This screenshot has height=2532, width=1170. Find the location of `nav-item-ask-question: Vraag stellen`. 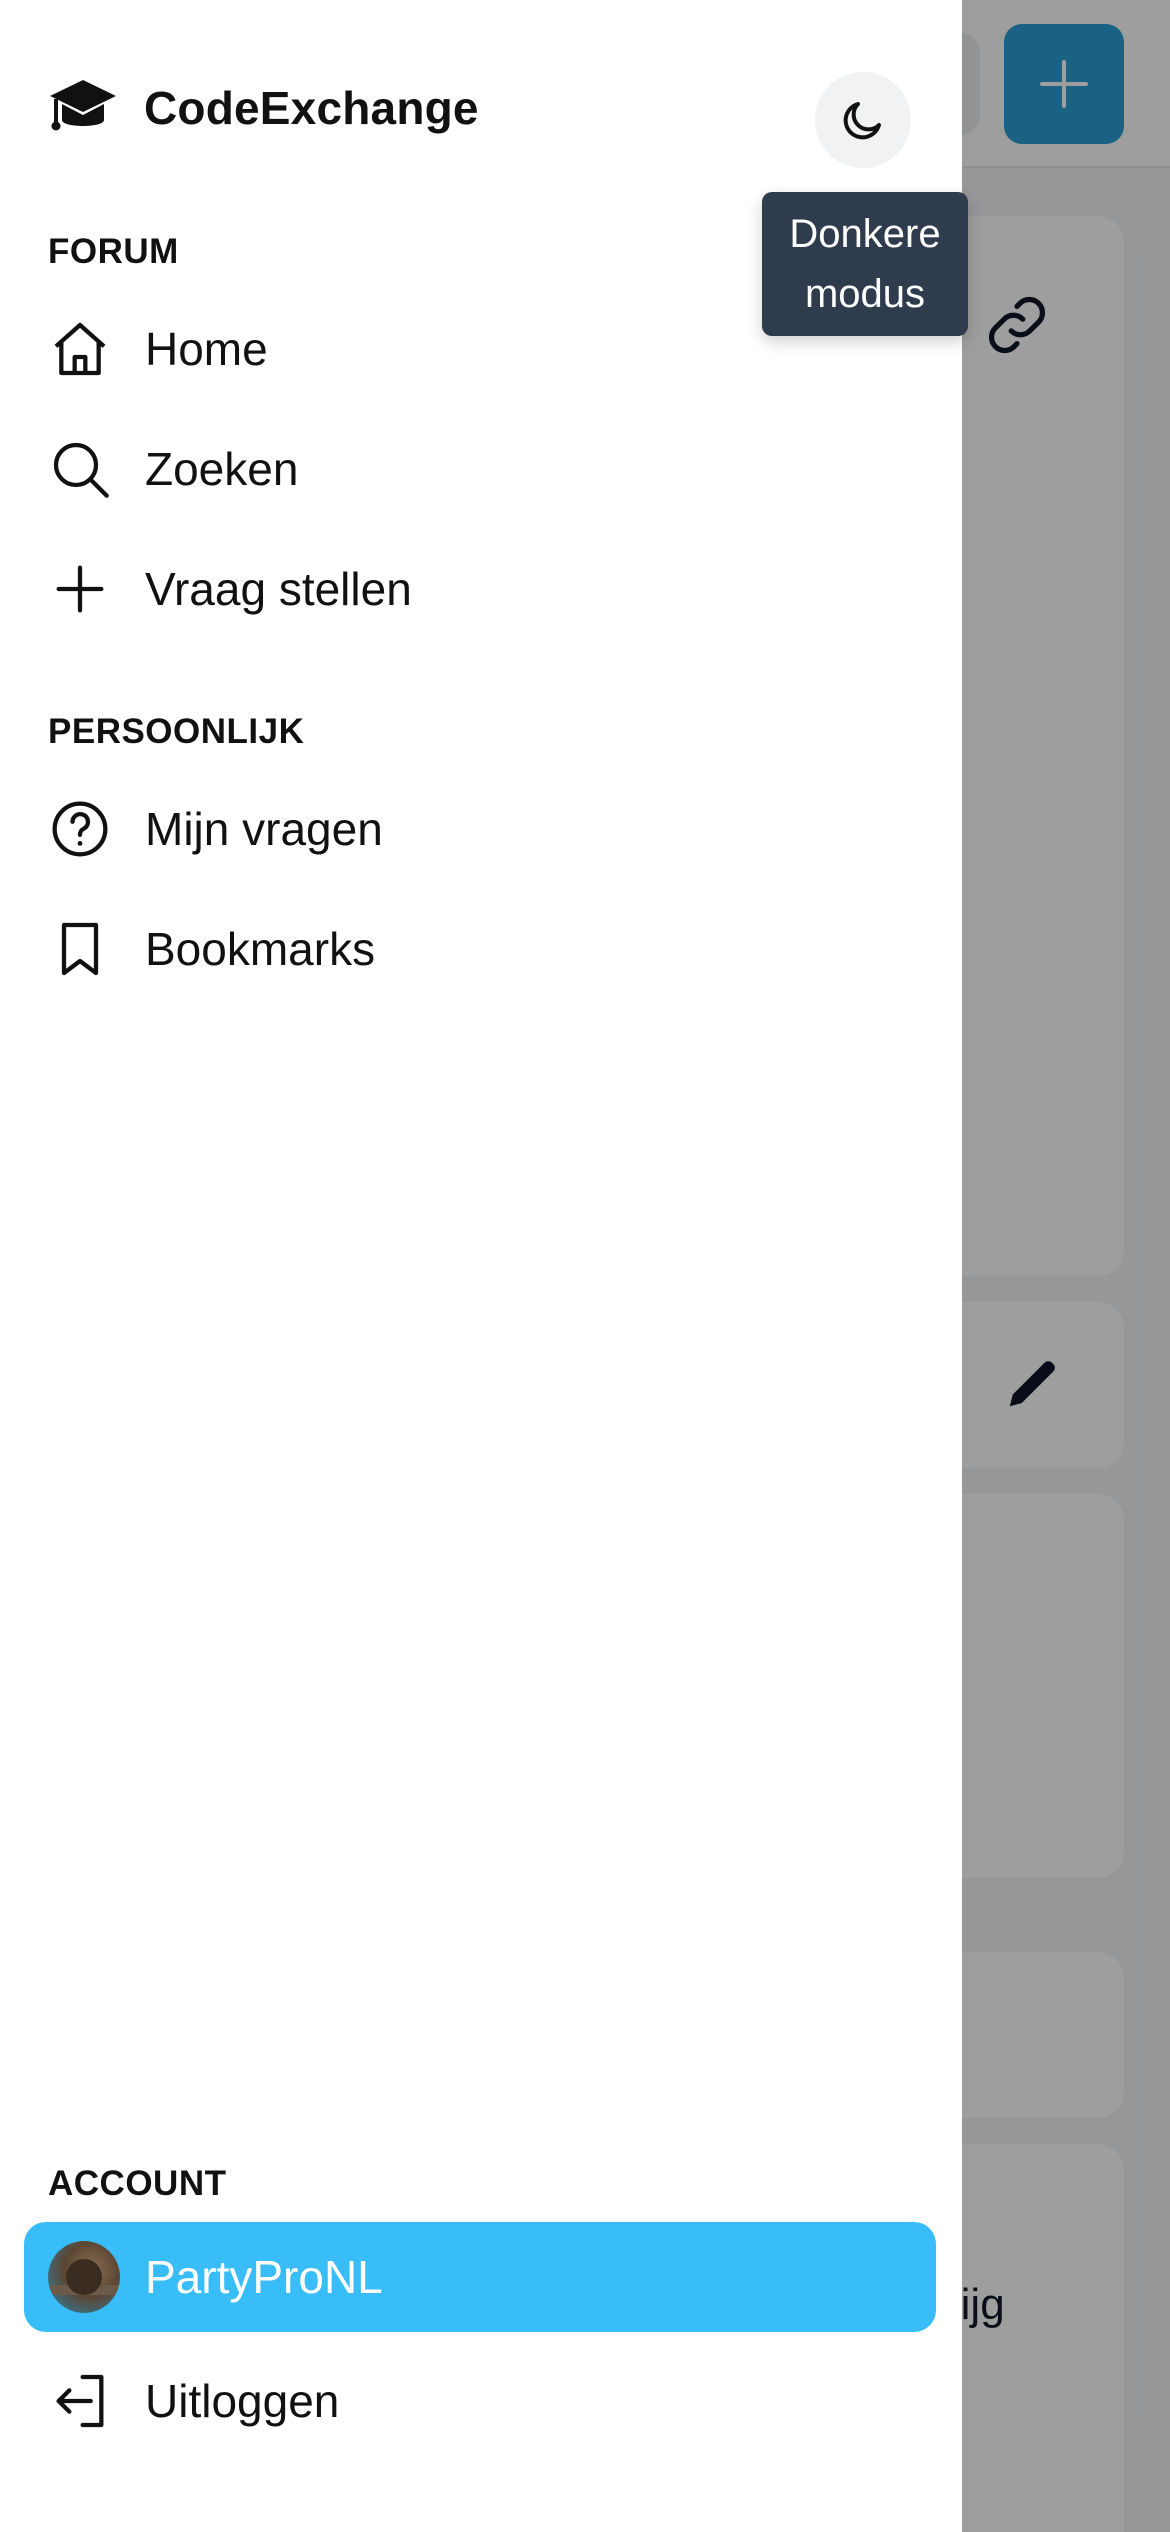

nav-item-ask-question: Vraag stellen is located at coordinates (480, 589).